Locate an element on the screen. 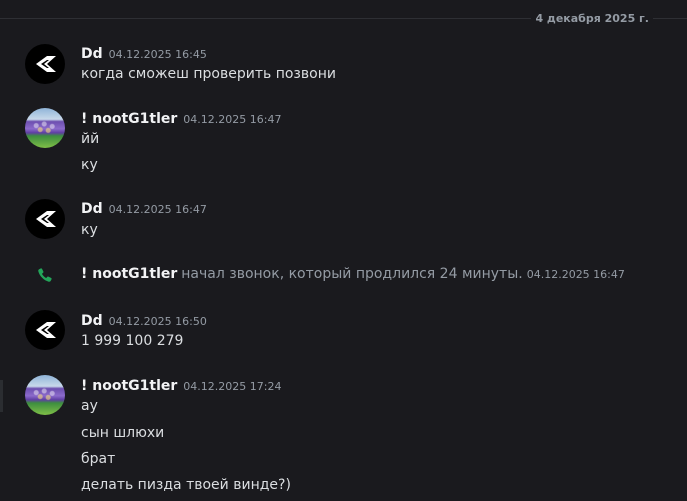  message-text: когда сможеш проверить позвони is located at coordinates (208, 74).